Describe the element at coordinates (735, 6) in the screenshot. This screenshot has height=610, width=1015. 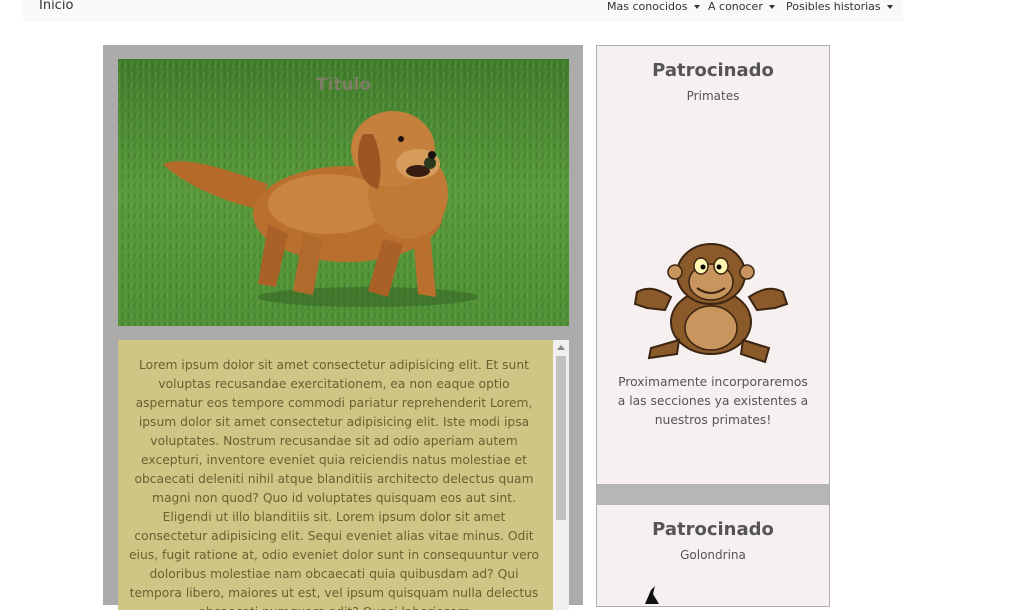
I see `nav-dropdown-label: A conocer` at that location.